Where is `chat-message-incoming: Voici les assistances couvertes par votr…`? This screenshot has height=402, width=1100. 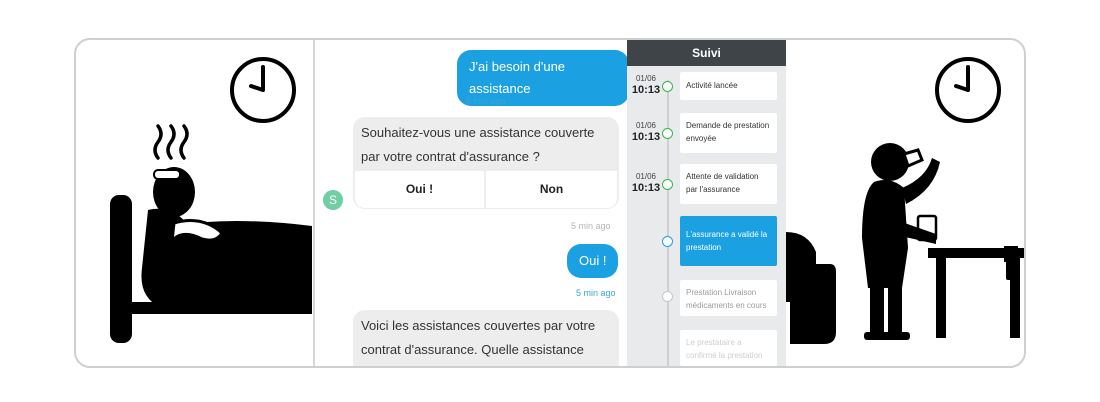 chat-message-incoming: Voici les assistances couvertes par votr… is located at coordinates (486, 338).